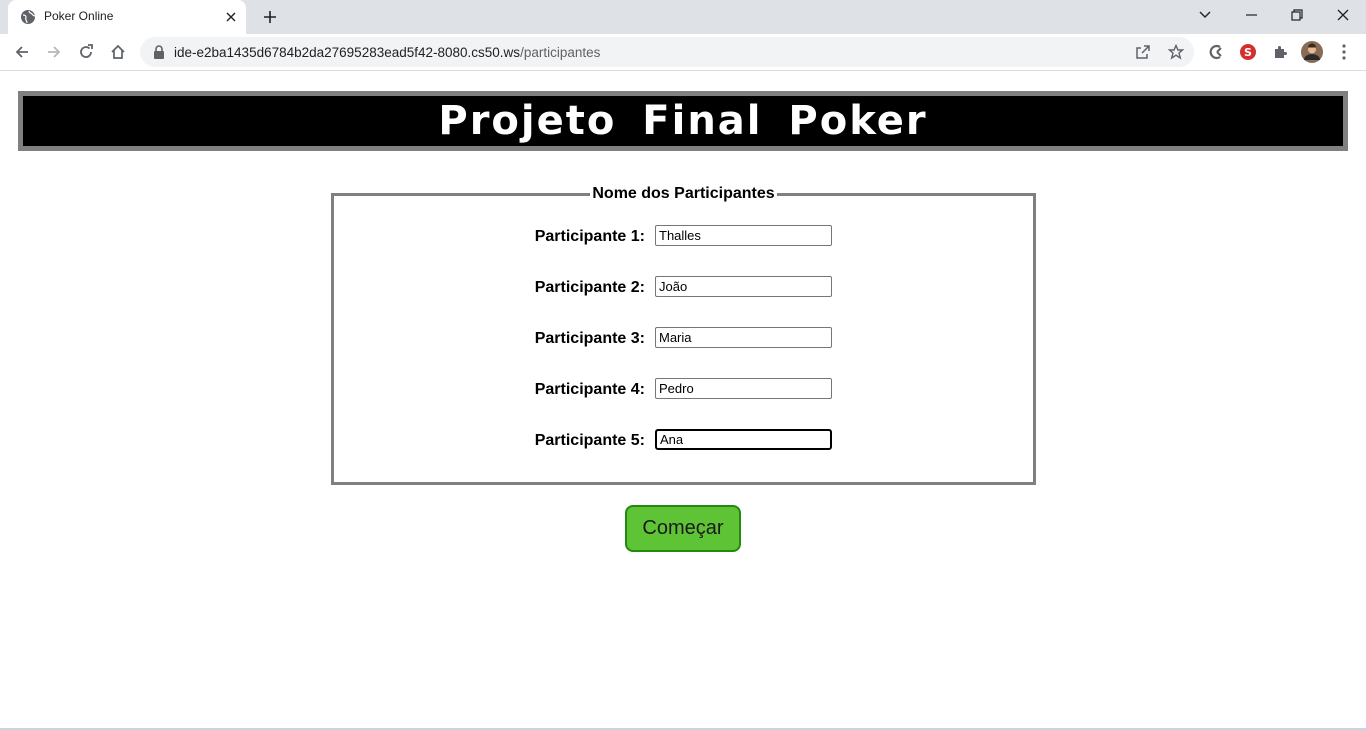 The width and height of the screenshot is (1366, 730). What do you see at coordinates (589, 236) in the screenshot?
I see `participant-label-1: Participante 1:` at bounding box center [589, 236].